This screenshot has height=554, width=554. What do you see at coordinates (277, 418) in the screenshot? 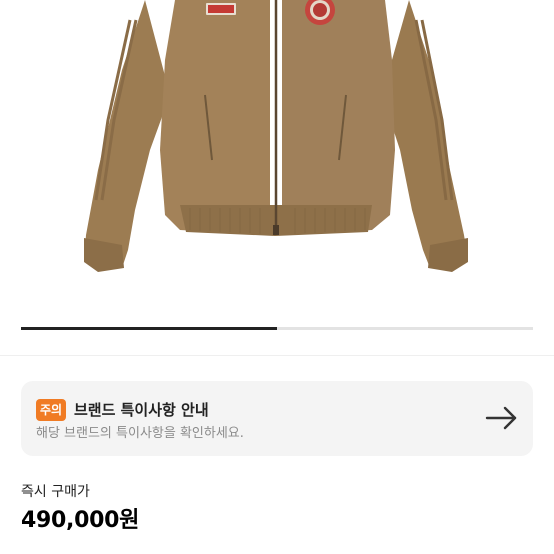
I see `brand-notice-card: 주의 브랜드 특이사항 안내 해당 브랜드의 특이사항을 확인하세요.` at bounding box center [277, 418].